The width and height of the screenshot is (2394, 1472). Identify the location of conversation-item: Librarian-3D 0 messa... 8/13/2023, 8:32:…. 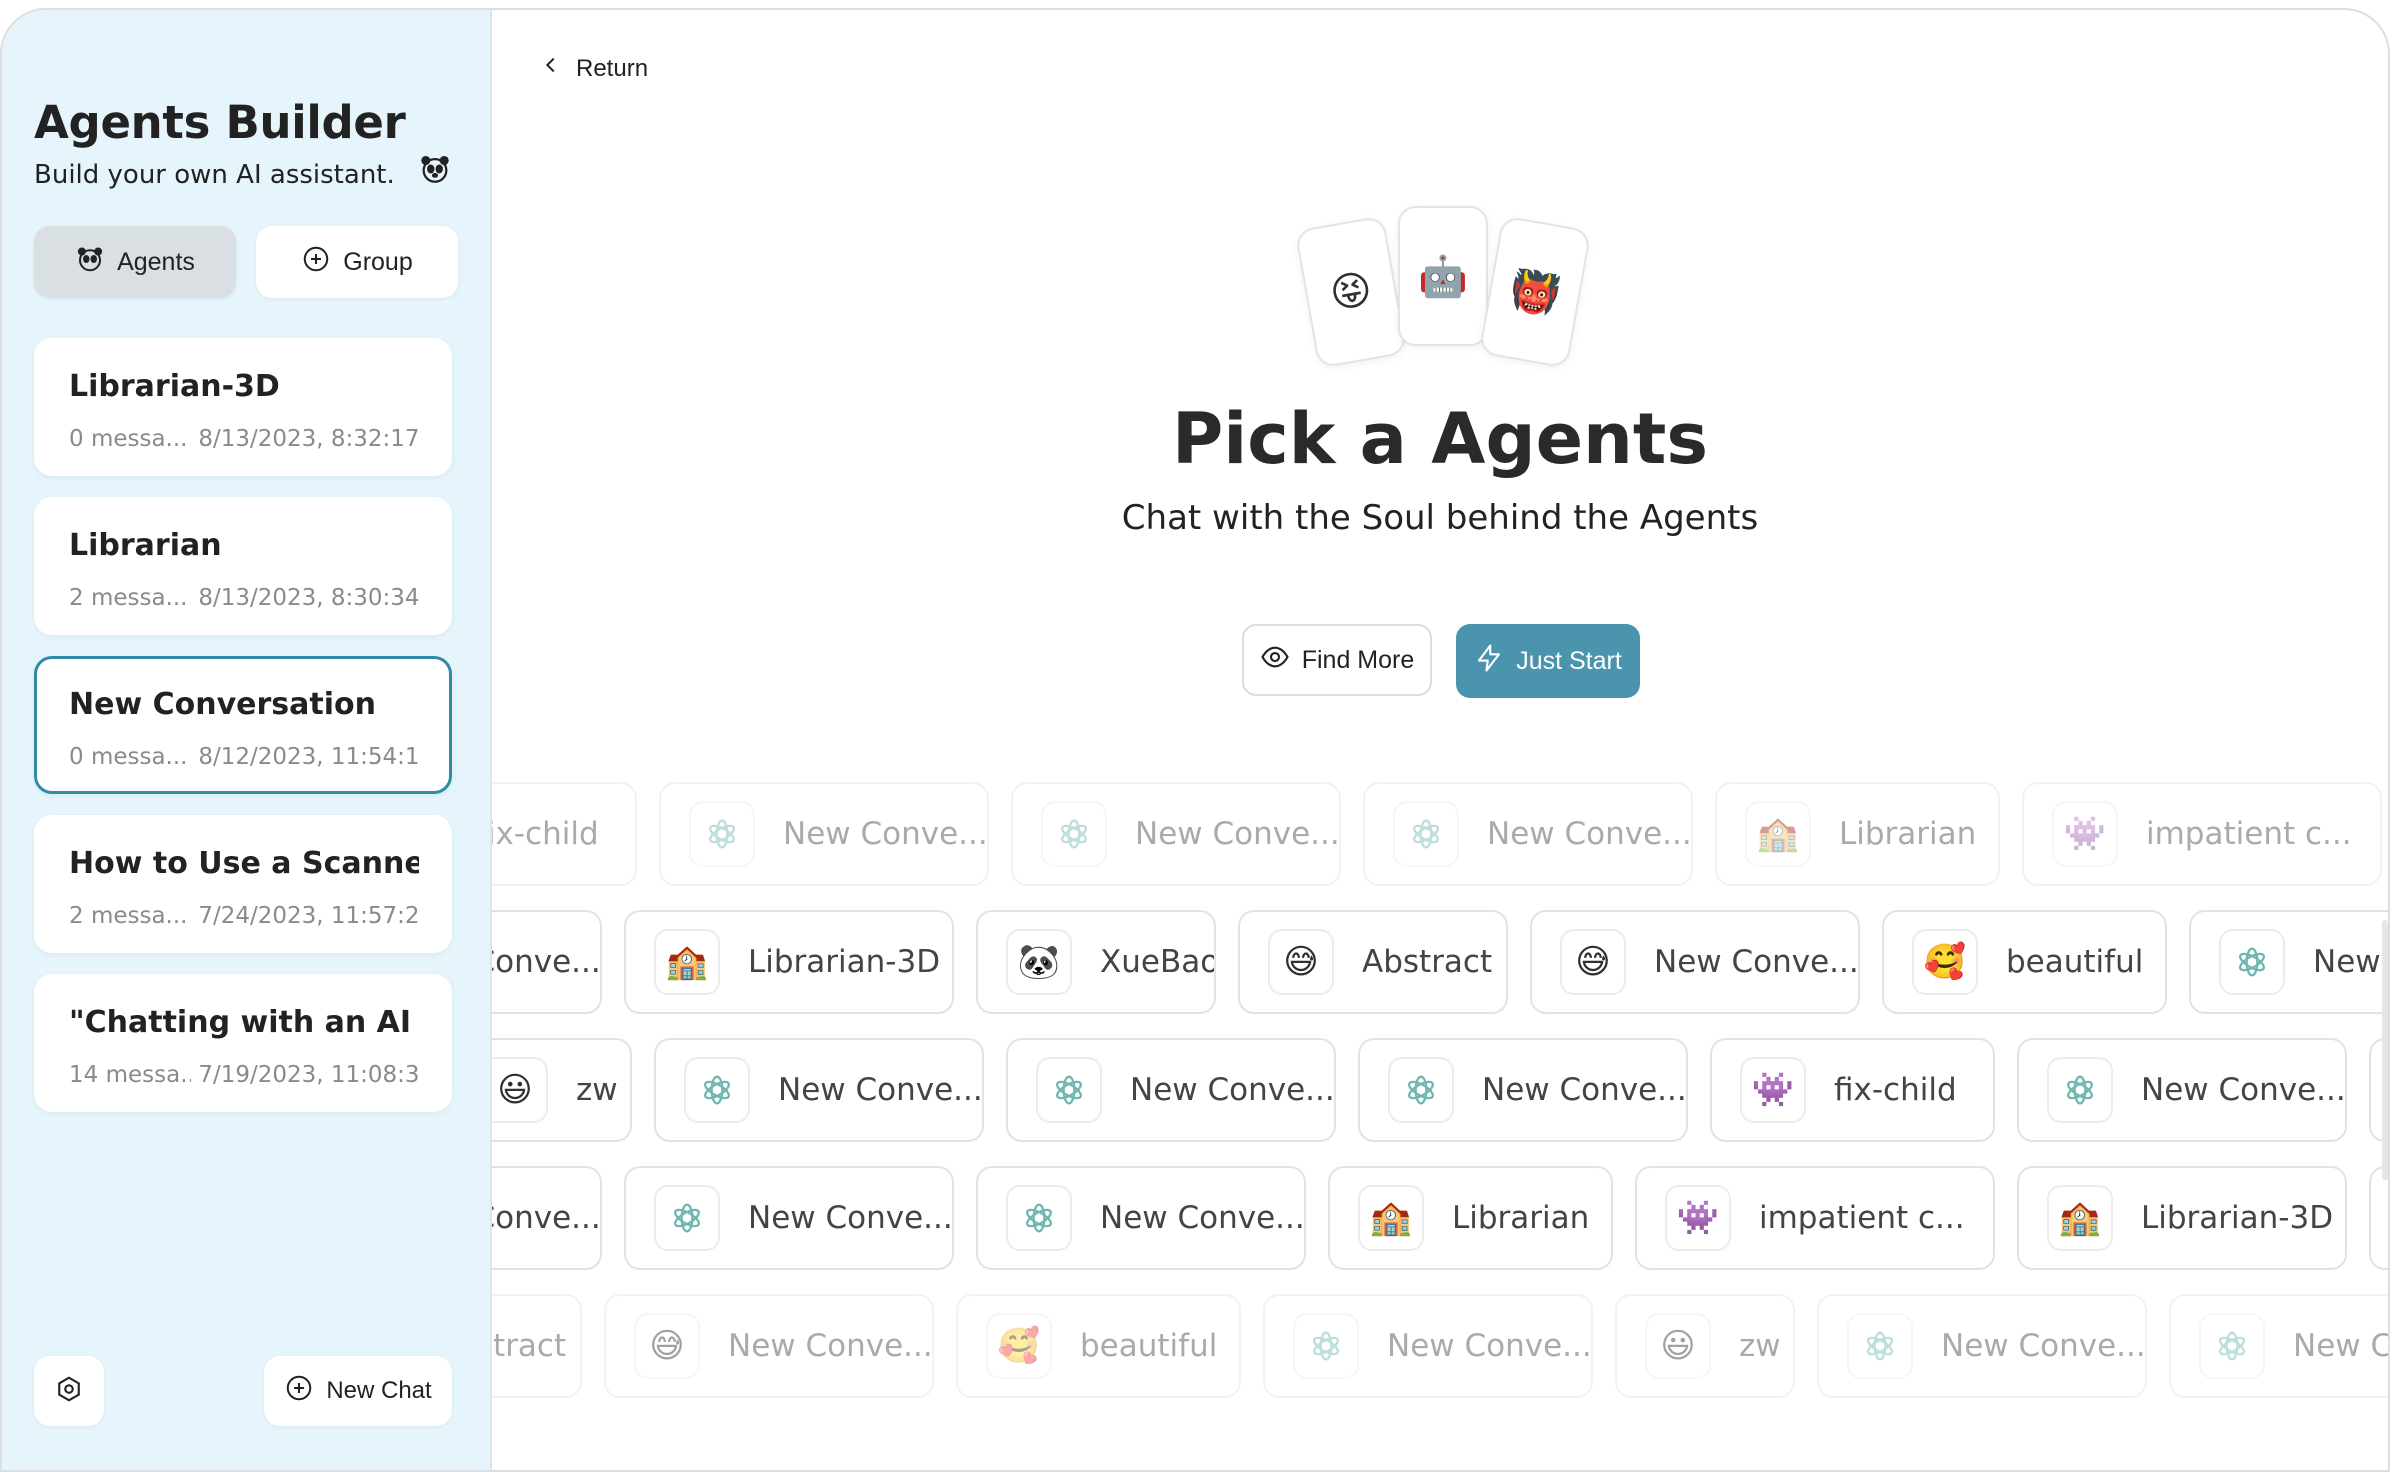
(243, 407).